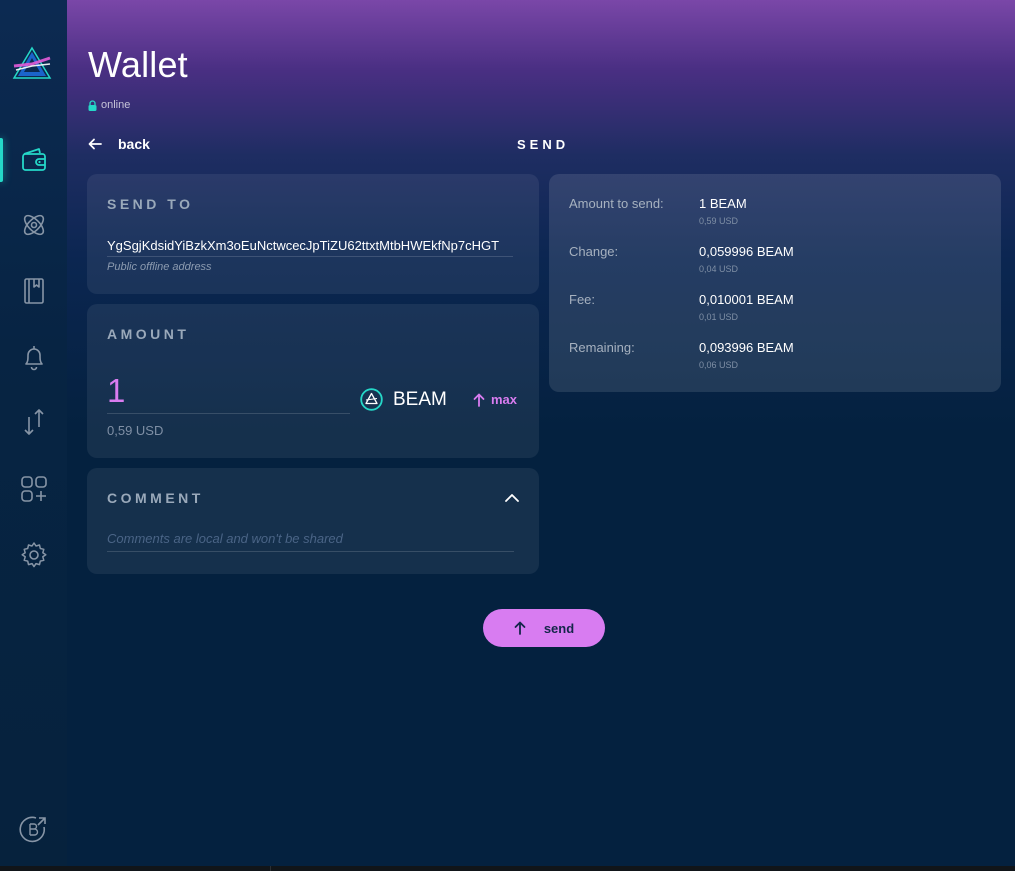  I want to click on back-button: back, so click(119, 144).